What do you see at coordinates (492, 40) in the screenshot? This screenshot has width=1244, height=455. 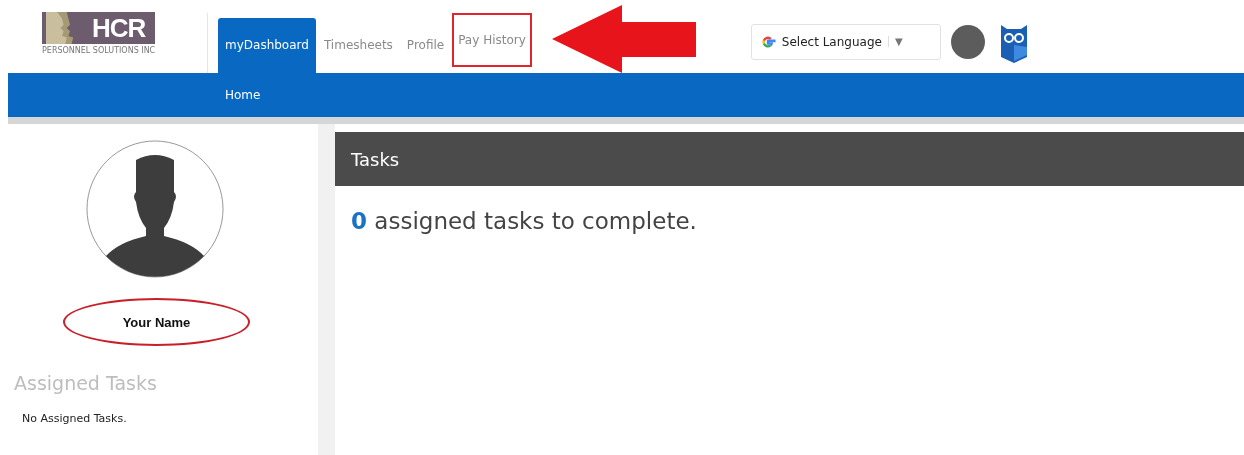 I see `nav-tab: Pay History` at bounding box center [492, 40].